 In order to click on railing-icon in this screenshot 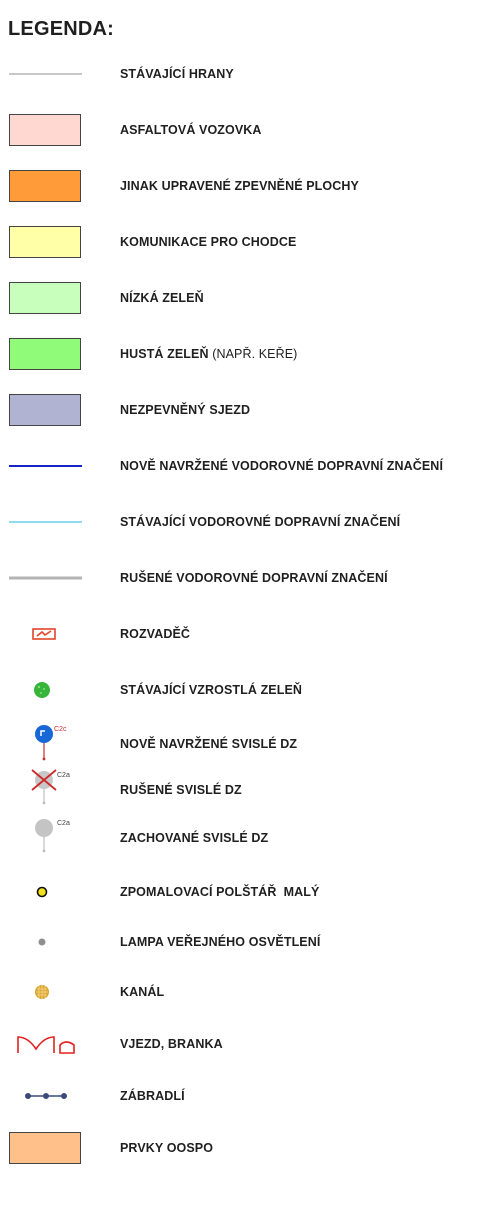, I will do `click(46, 1096)`.